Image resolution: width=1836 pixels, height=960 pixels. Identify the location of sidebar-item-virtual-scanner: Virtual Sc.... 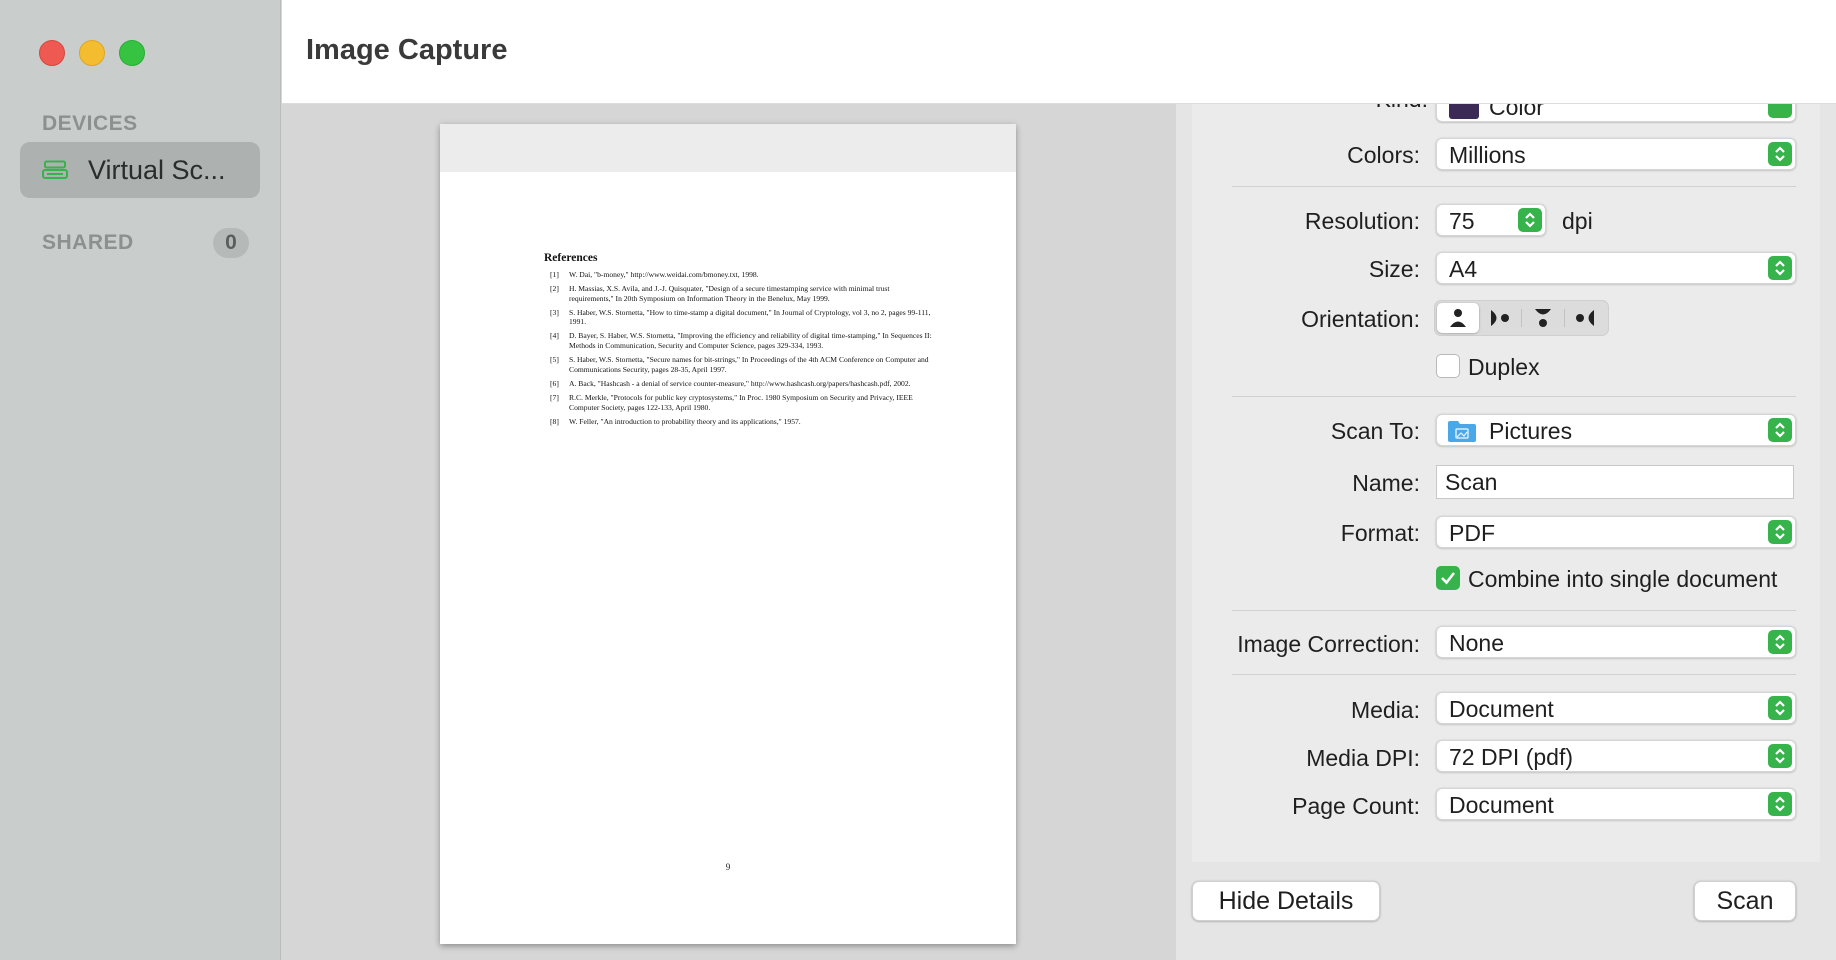
(140, 170).